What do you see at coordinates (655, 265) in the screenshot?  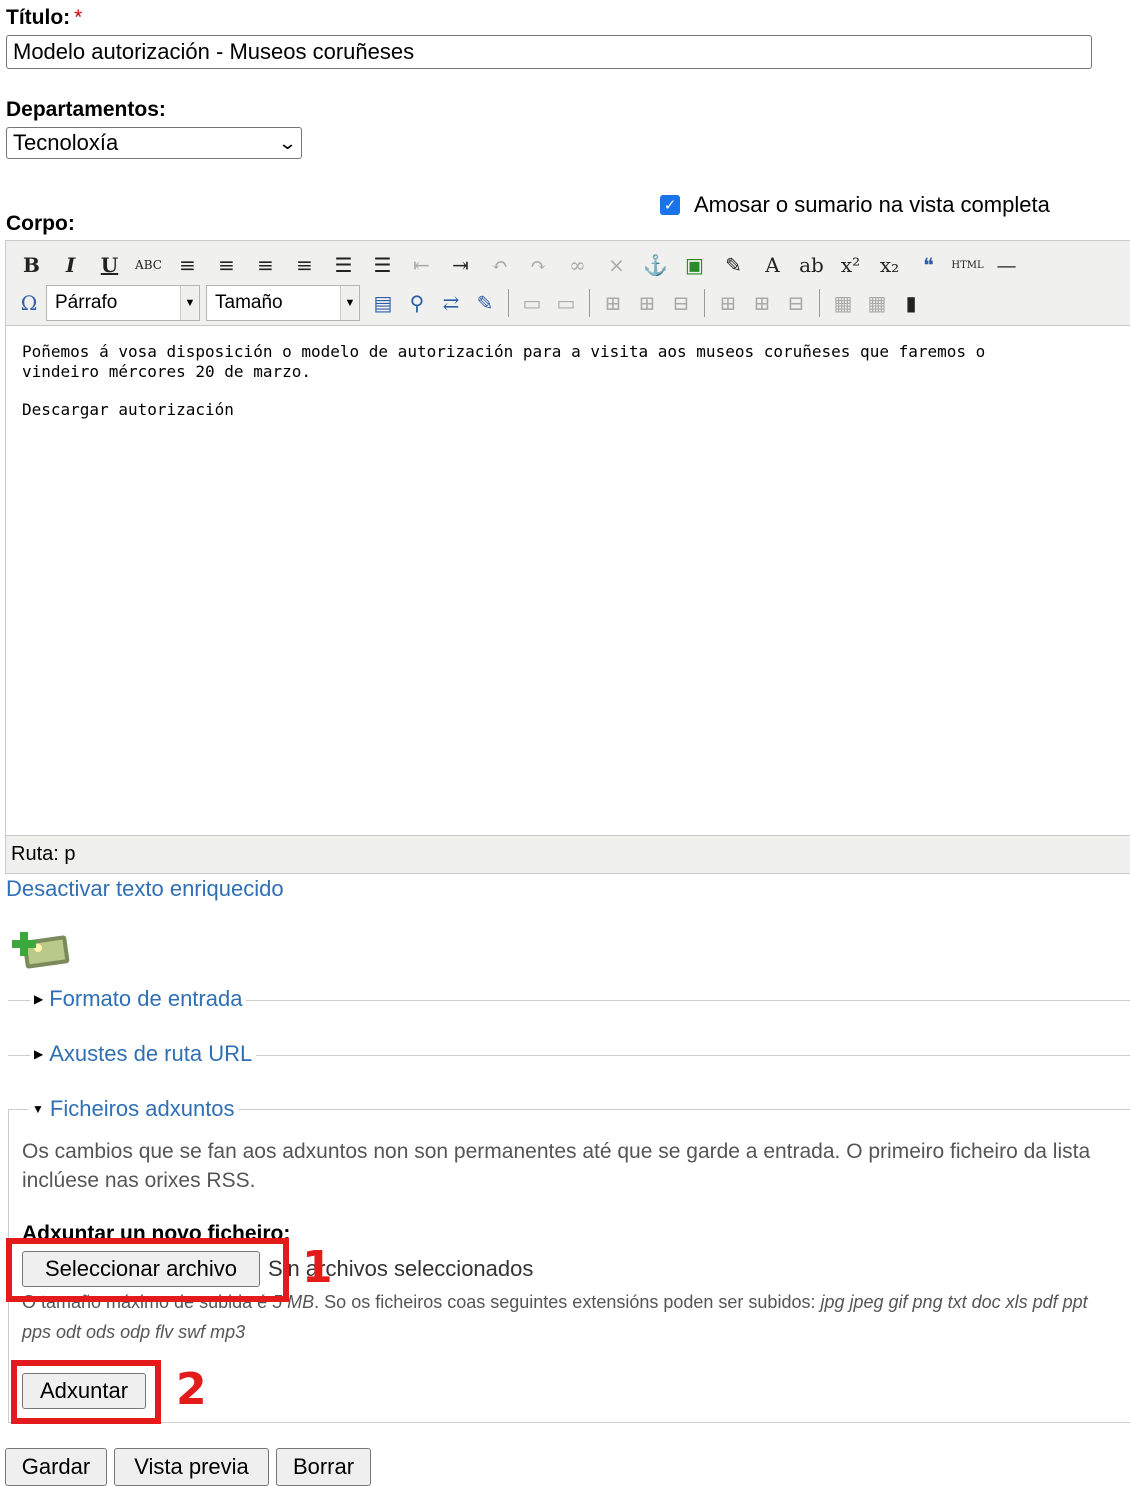 I see `anchor-icon: ⚓` at bounding box center [655, 265].